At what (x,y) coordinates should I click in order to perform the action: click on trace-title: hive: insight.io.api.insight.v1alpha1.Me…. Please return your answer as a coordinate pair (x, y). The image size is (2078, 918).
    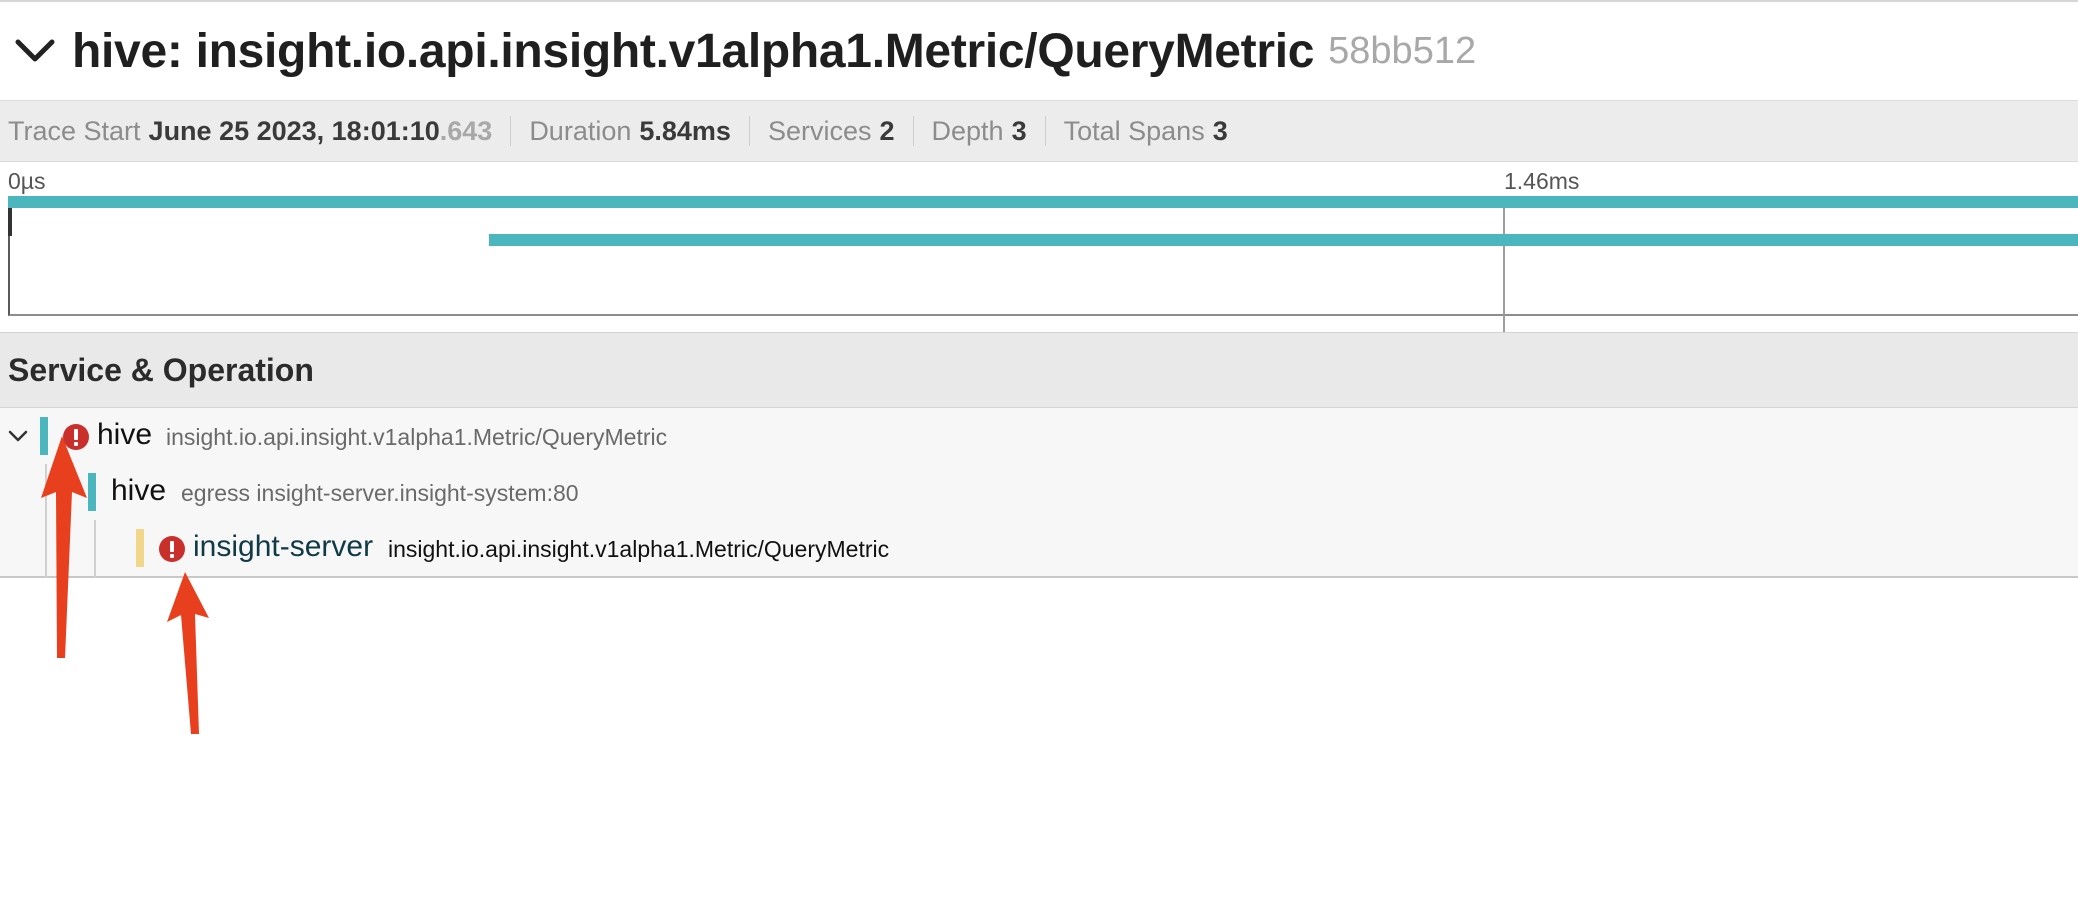
    Looking at the image, I should click on (693, 51).